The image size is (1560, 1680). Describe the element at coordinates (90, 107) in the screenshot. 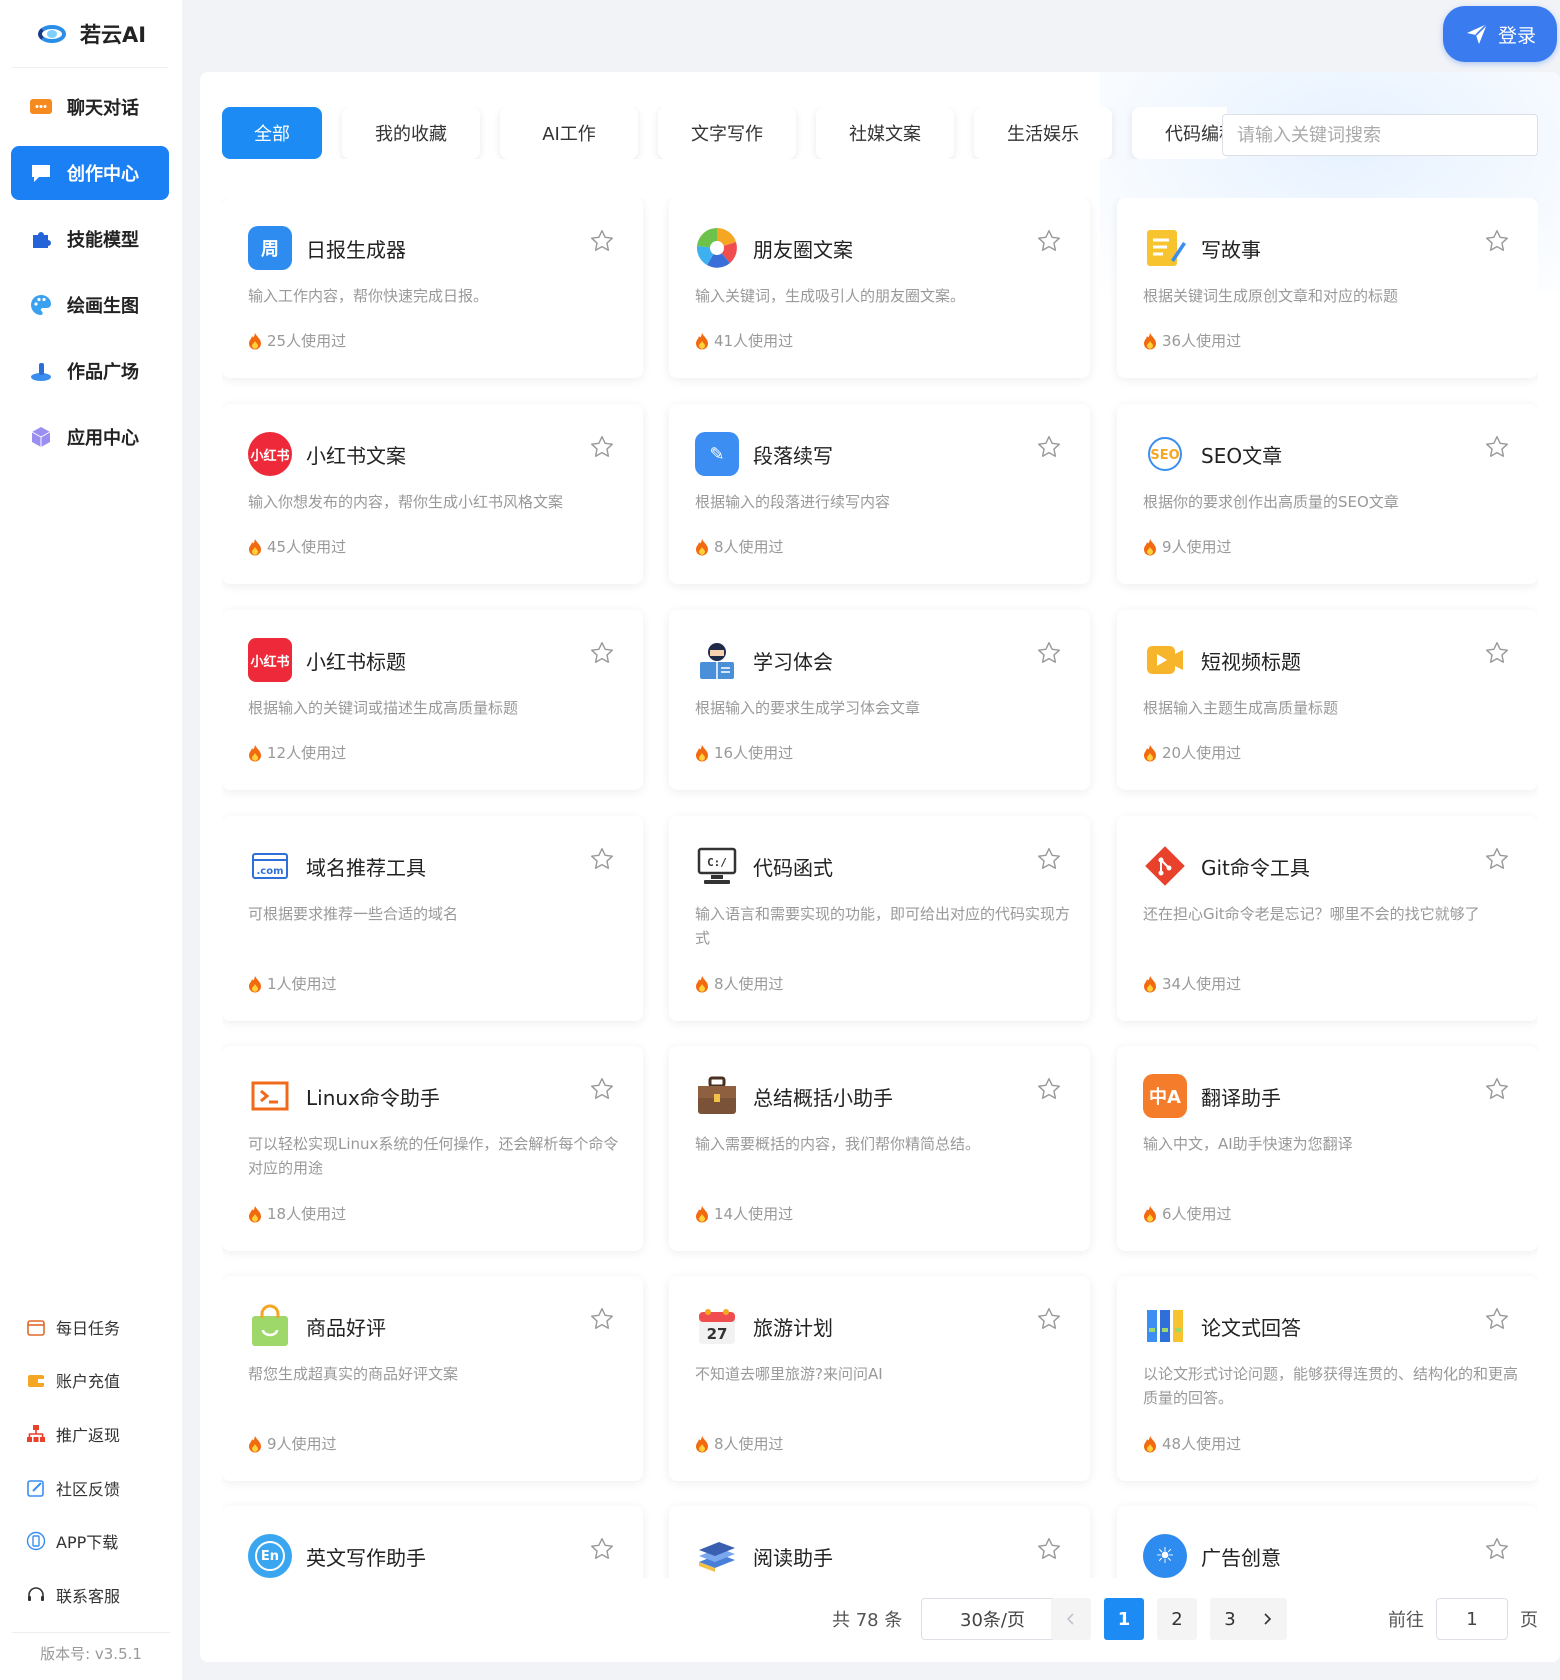

I see `nav-item-0: 聊天对话` at that location.